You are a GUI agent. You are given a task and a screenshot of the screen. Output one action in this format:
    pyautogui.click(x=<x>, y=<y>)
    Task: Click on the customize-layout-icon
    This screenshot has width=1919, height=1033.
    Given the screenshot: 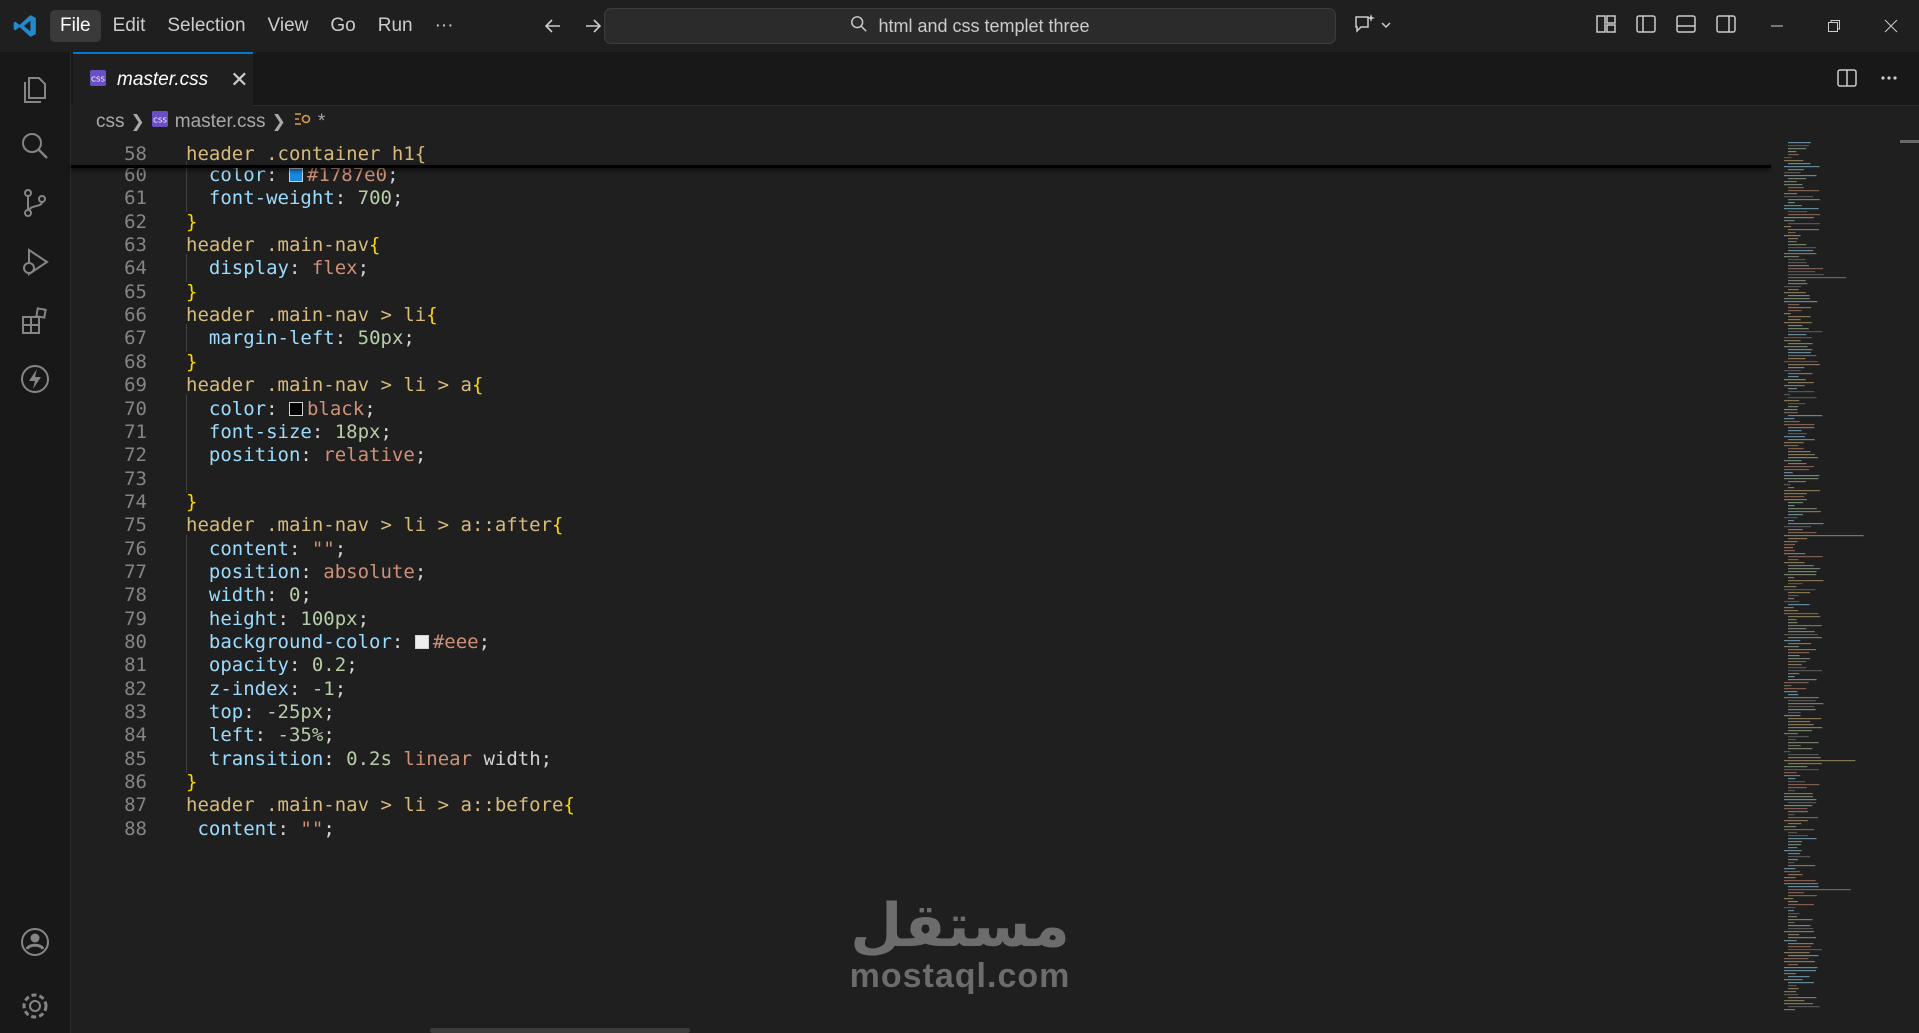 What is the action you would take?
    pyautogui.click(x=1607, y=25)
    